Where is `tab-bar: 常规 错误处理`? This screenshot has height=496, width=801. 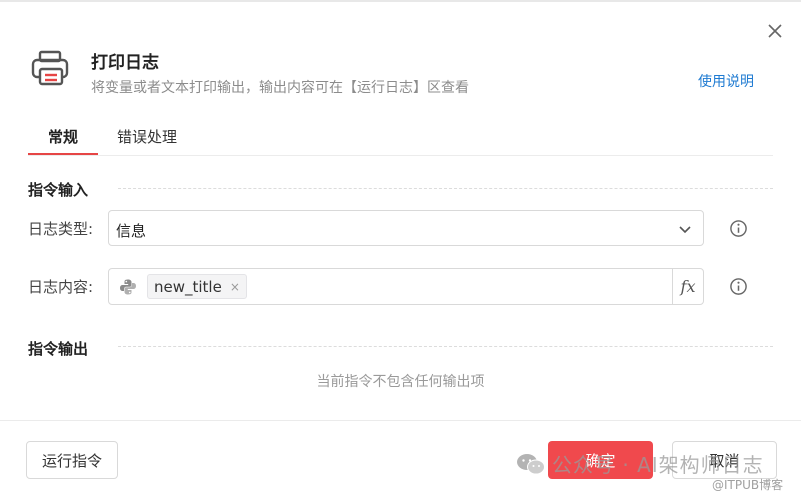
tab-bar: 常规 错误处理 is located at coordinates (400, 138).